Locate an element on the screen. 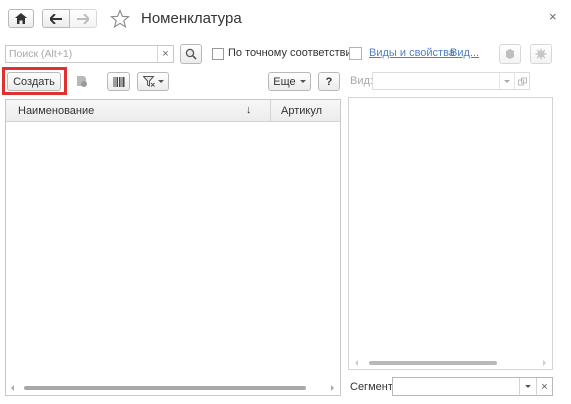 This screenshot has height=404, width=571. sort-arrow-icon: ↓ is located at coordinates (249, 110).